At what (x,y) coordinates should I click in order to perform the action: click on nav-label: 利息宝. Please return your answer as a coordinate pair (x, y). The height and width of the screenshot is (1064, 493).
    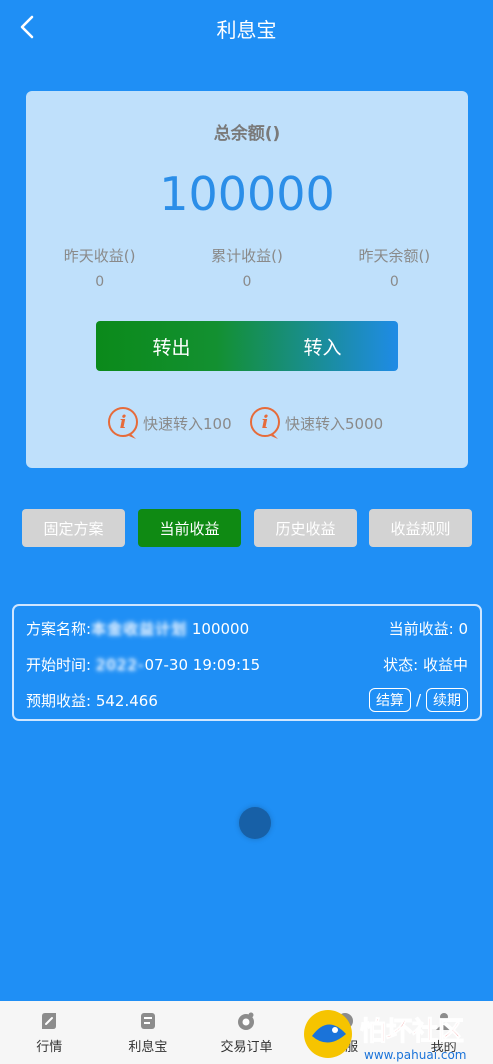
    Looking at the image, I should click on (148, 1047).